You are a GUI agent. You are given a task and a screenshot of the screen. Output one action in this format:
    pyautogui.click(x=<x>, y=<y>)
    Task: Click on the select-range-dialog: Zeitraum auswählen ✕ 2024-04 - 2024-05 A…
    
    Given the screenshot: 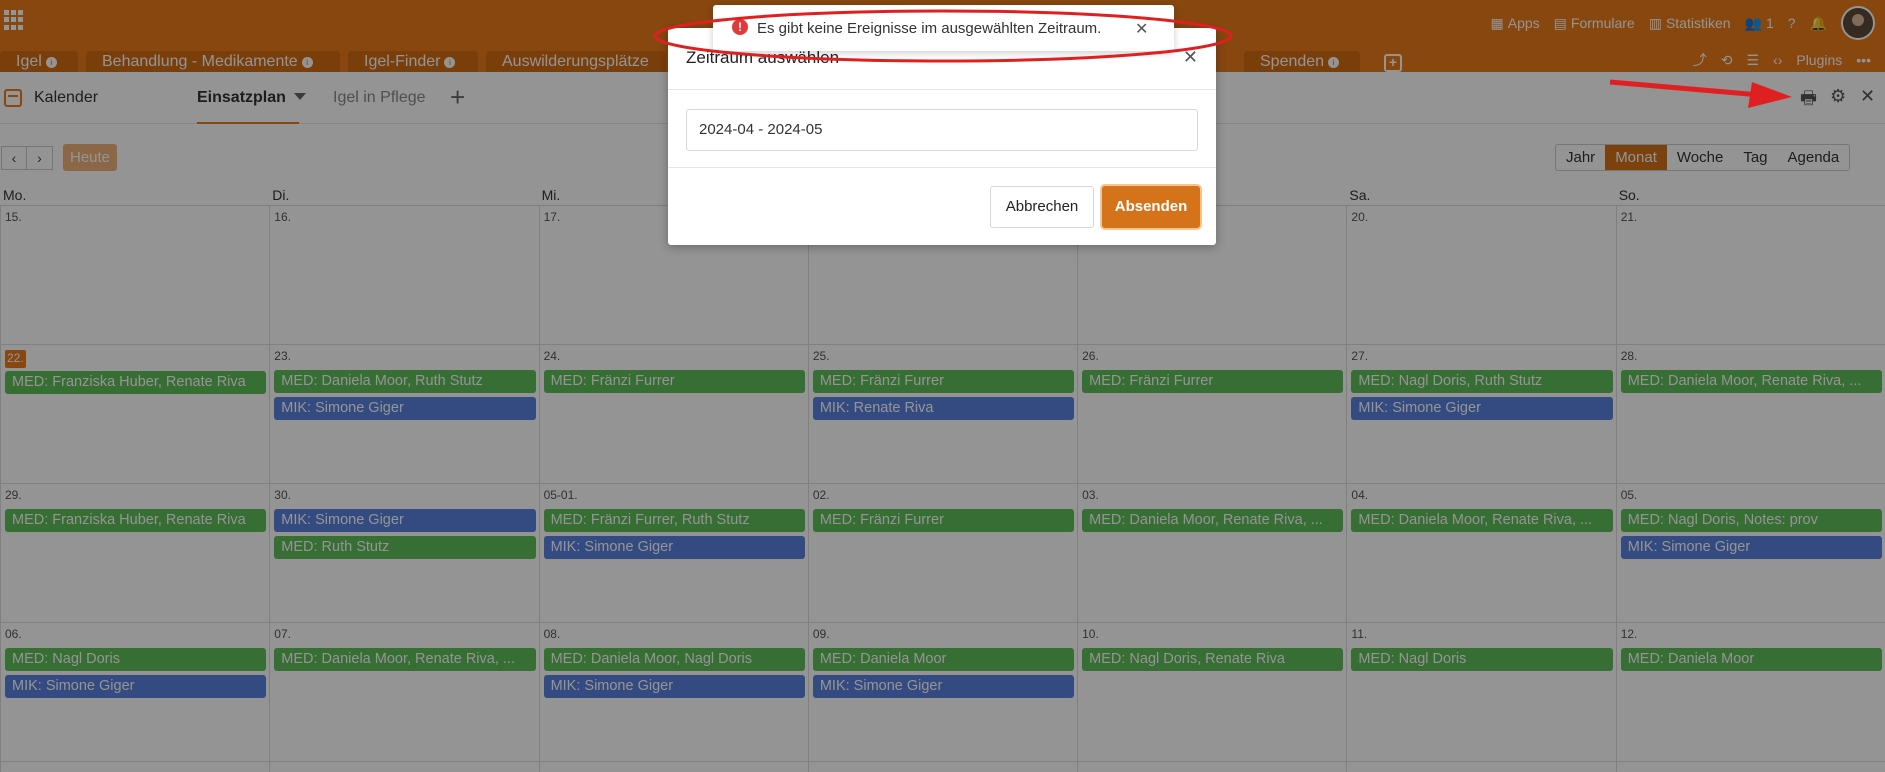 What is the action you would take?
    pyautogui.click(x=942, y=136)
    